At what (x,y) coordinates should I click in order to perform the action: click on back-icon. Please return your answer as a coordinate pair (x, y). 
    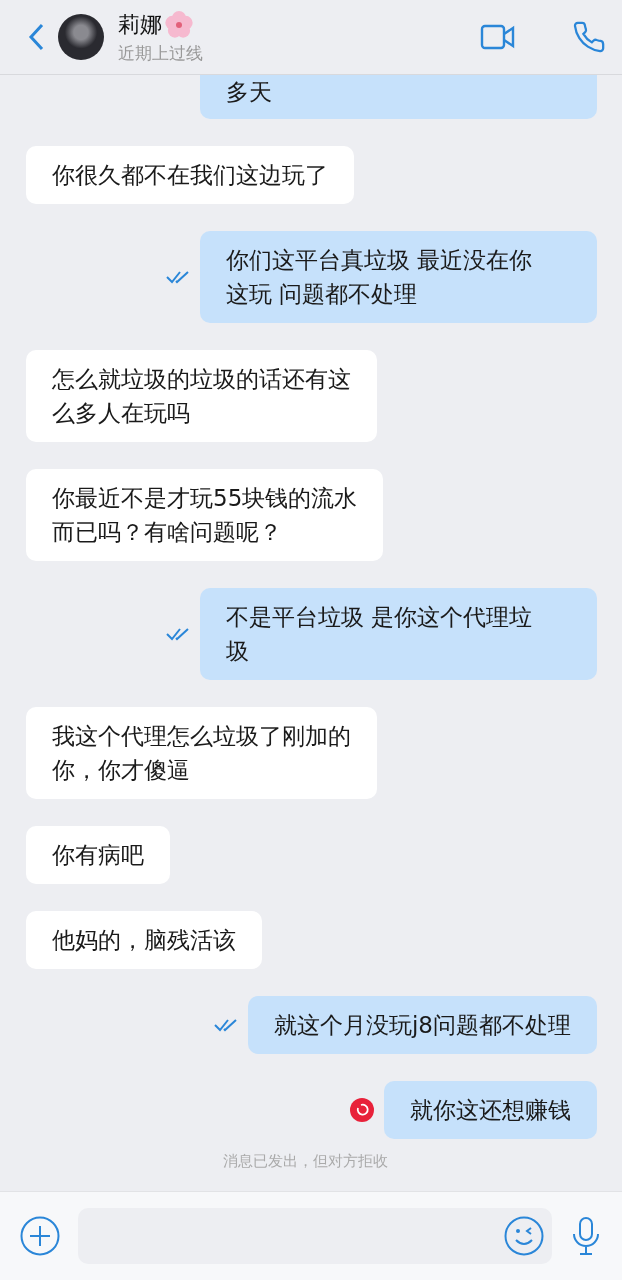
    Looking at the image, I should click on (36, 37).